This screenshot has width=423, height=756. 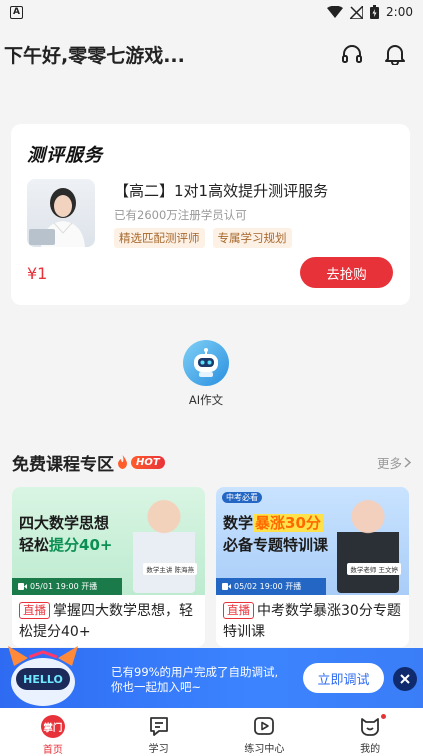 I want to click on teacher-name-tag: 数学老师 王文婷, so click(x=374, y=569).